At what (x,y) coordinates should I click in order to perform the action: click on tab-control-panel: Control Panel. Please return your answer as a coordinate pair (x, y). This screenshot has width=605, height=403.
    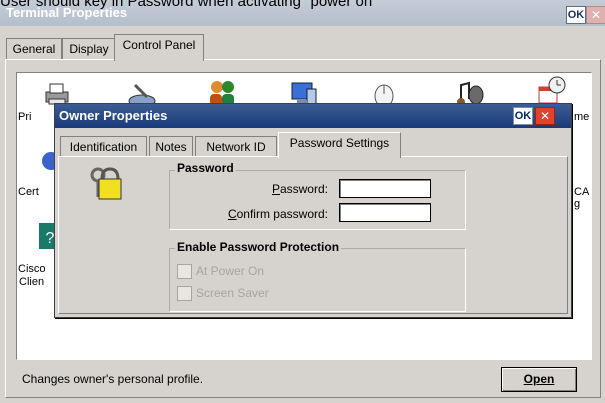
    Looking at the image, I should click on (159, 47).